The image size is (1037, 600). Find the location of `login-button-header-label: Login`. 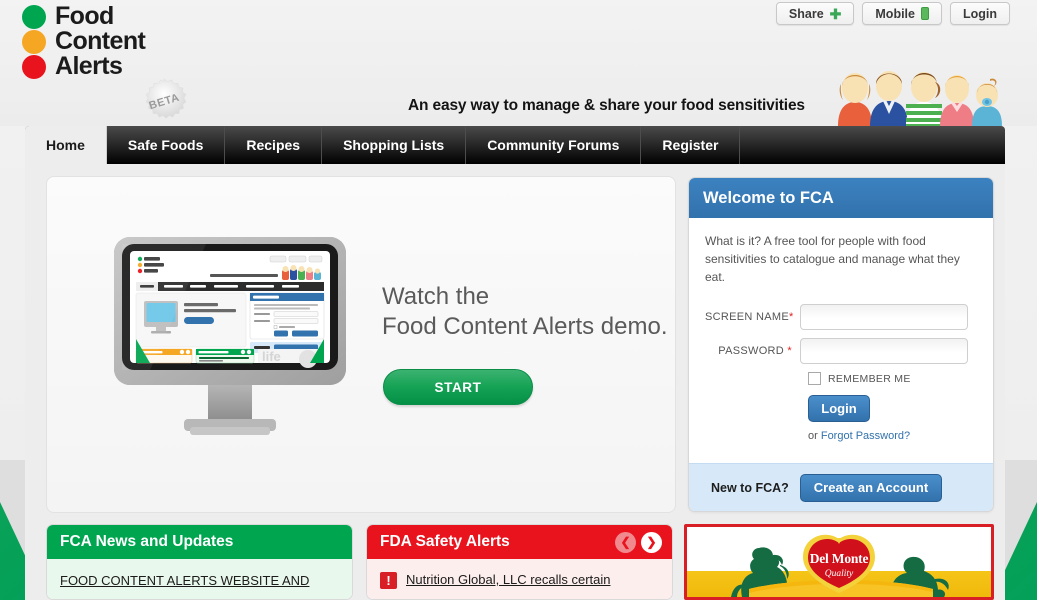

login-button-header-label: Login is located at coordinates (979, 13).